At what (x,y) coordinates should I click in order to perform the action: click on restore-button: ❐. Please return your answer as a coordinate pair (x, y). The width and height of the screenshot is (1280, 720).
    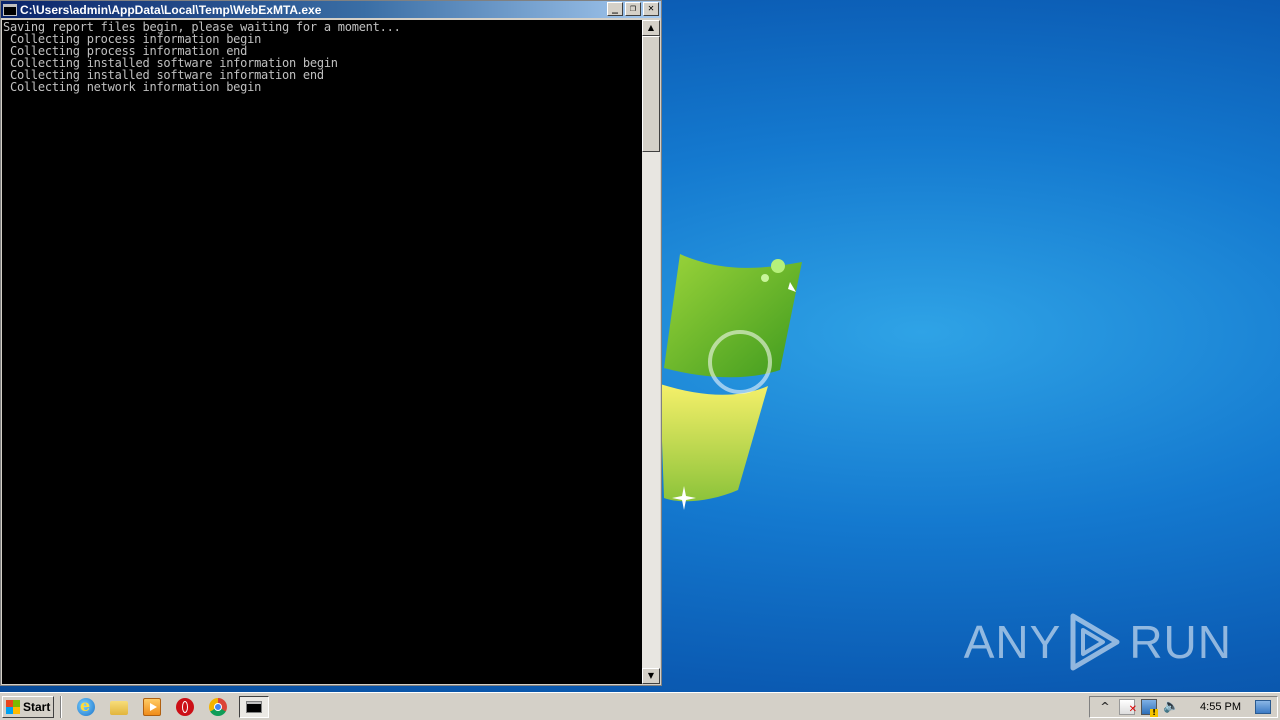
    Looking at the image, I should click on (633, 9).